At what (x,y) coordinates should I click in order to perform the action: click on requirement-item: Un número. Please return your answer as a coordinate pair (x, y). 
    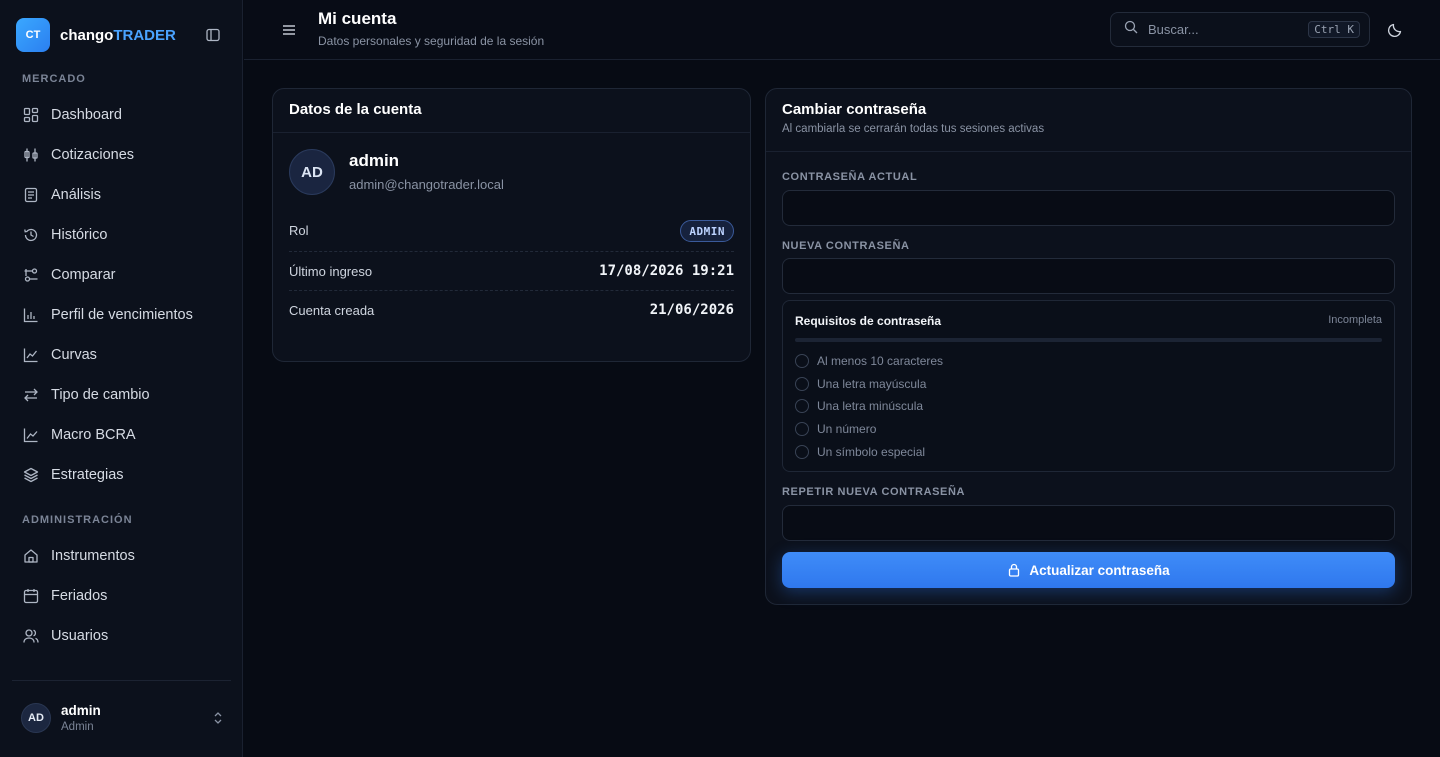
    Looking at the image, I should click on (835, 429).